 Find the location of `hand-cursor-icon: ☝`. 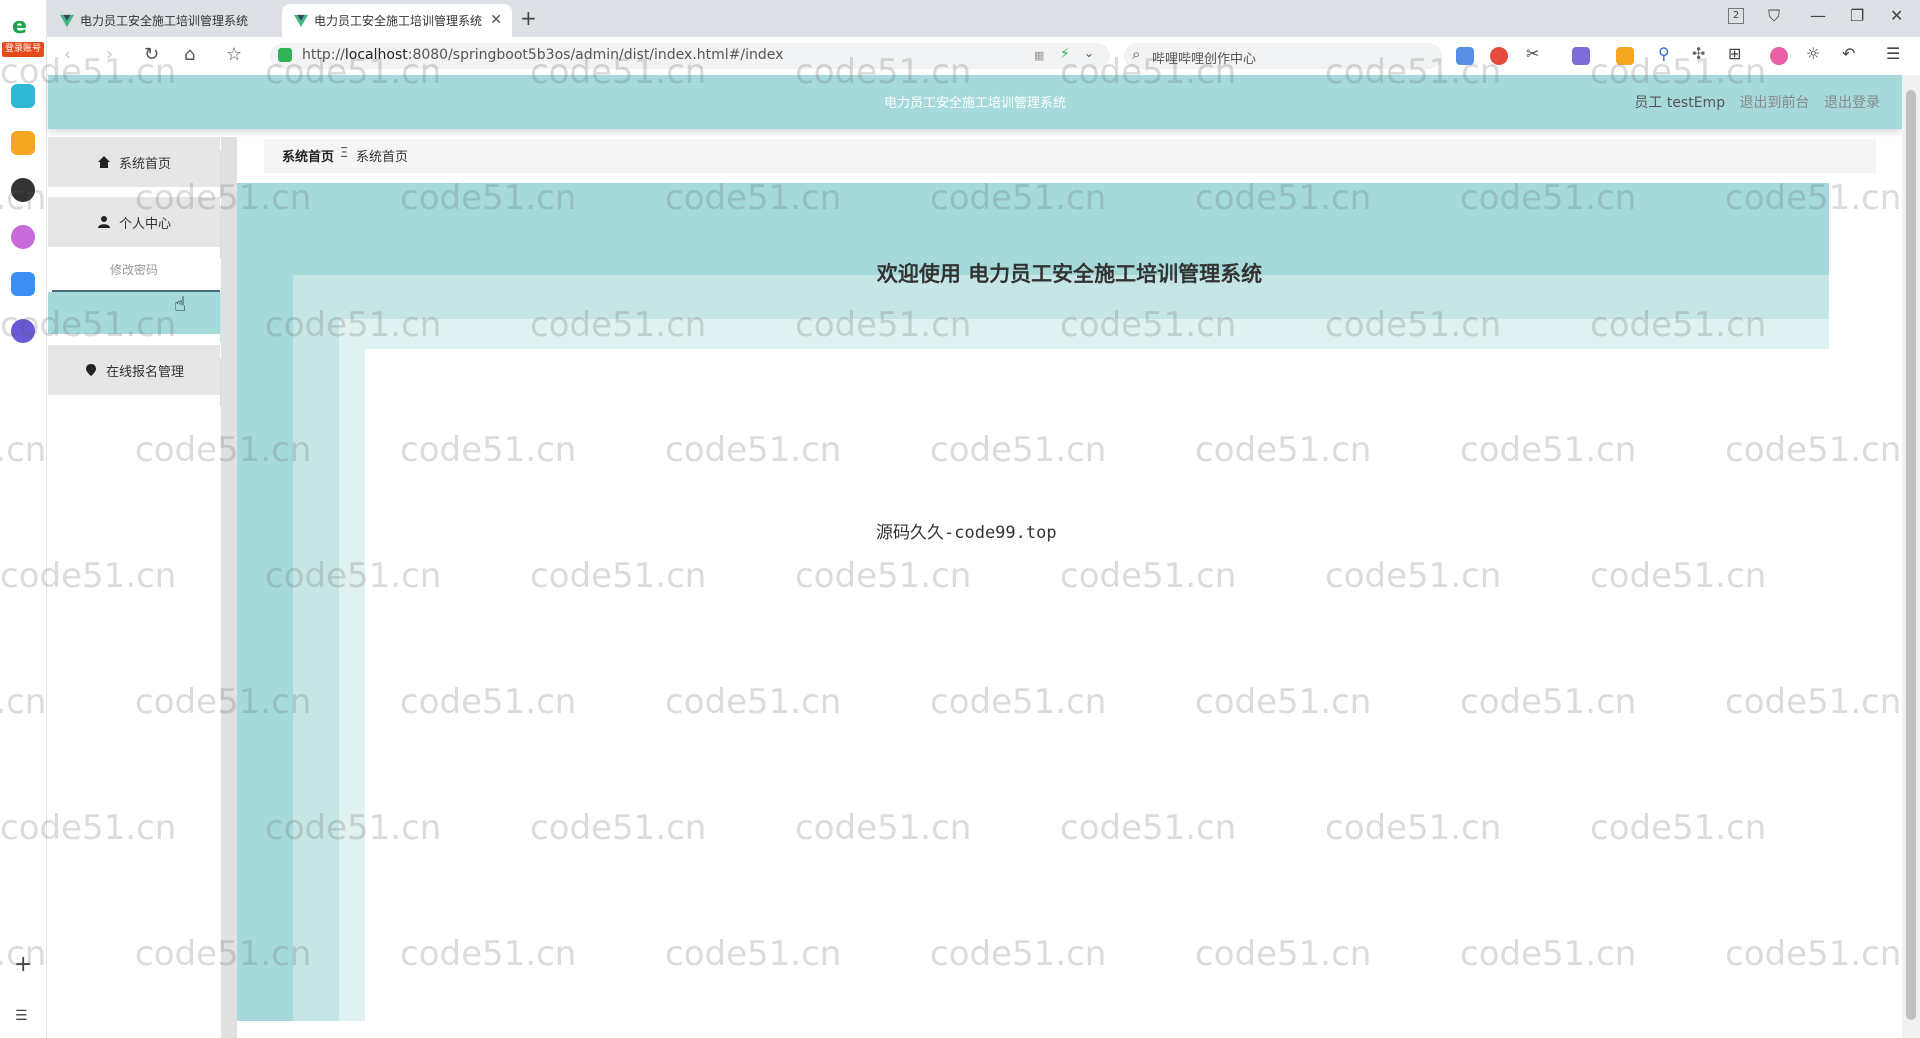

hand-cursor-icon: ☝ is located at coordinates (180, 304).